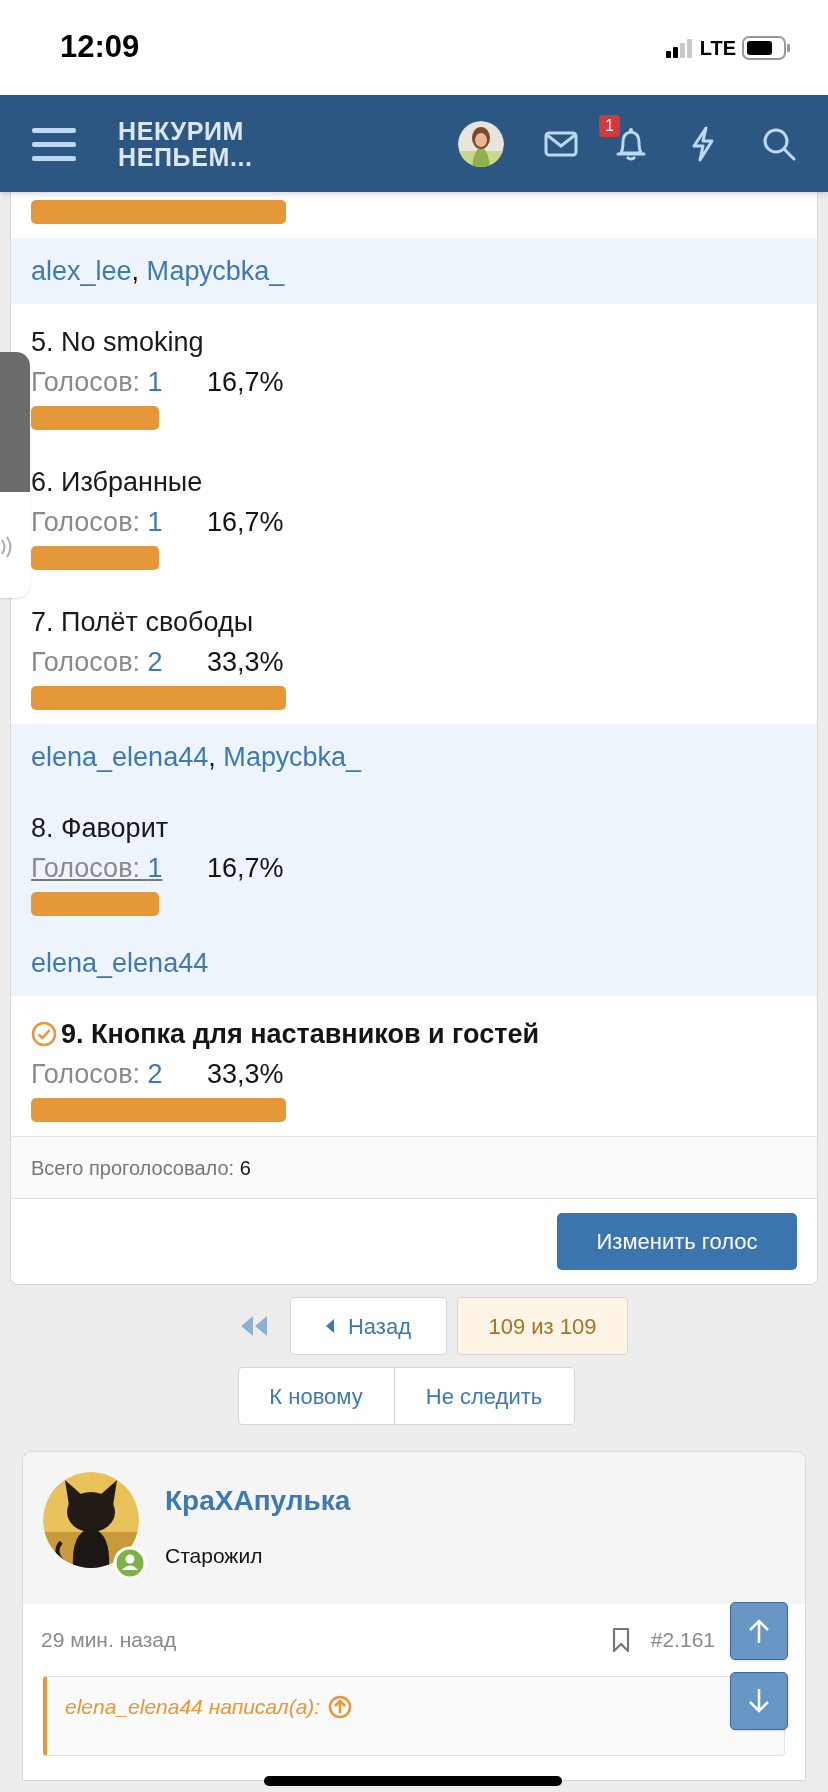 This screenshot has height=1792, width=828. I want to click on voters-list: elena_elena44, so click(120, 963).